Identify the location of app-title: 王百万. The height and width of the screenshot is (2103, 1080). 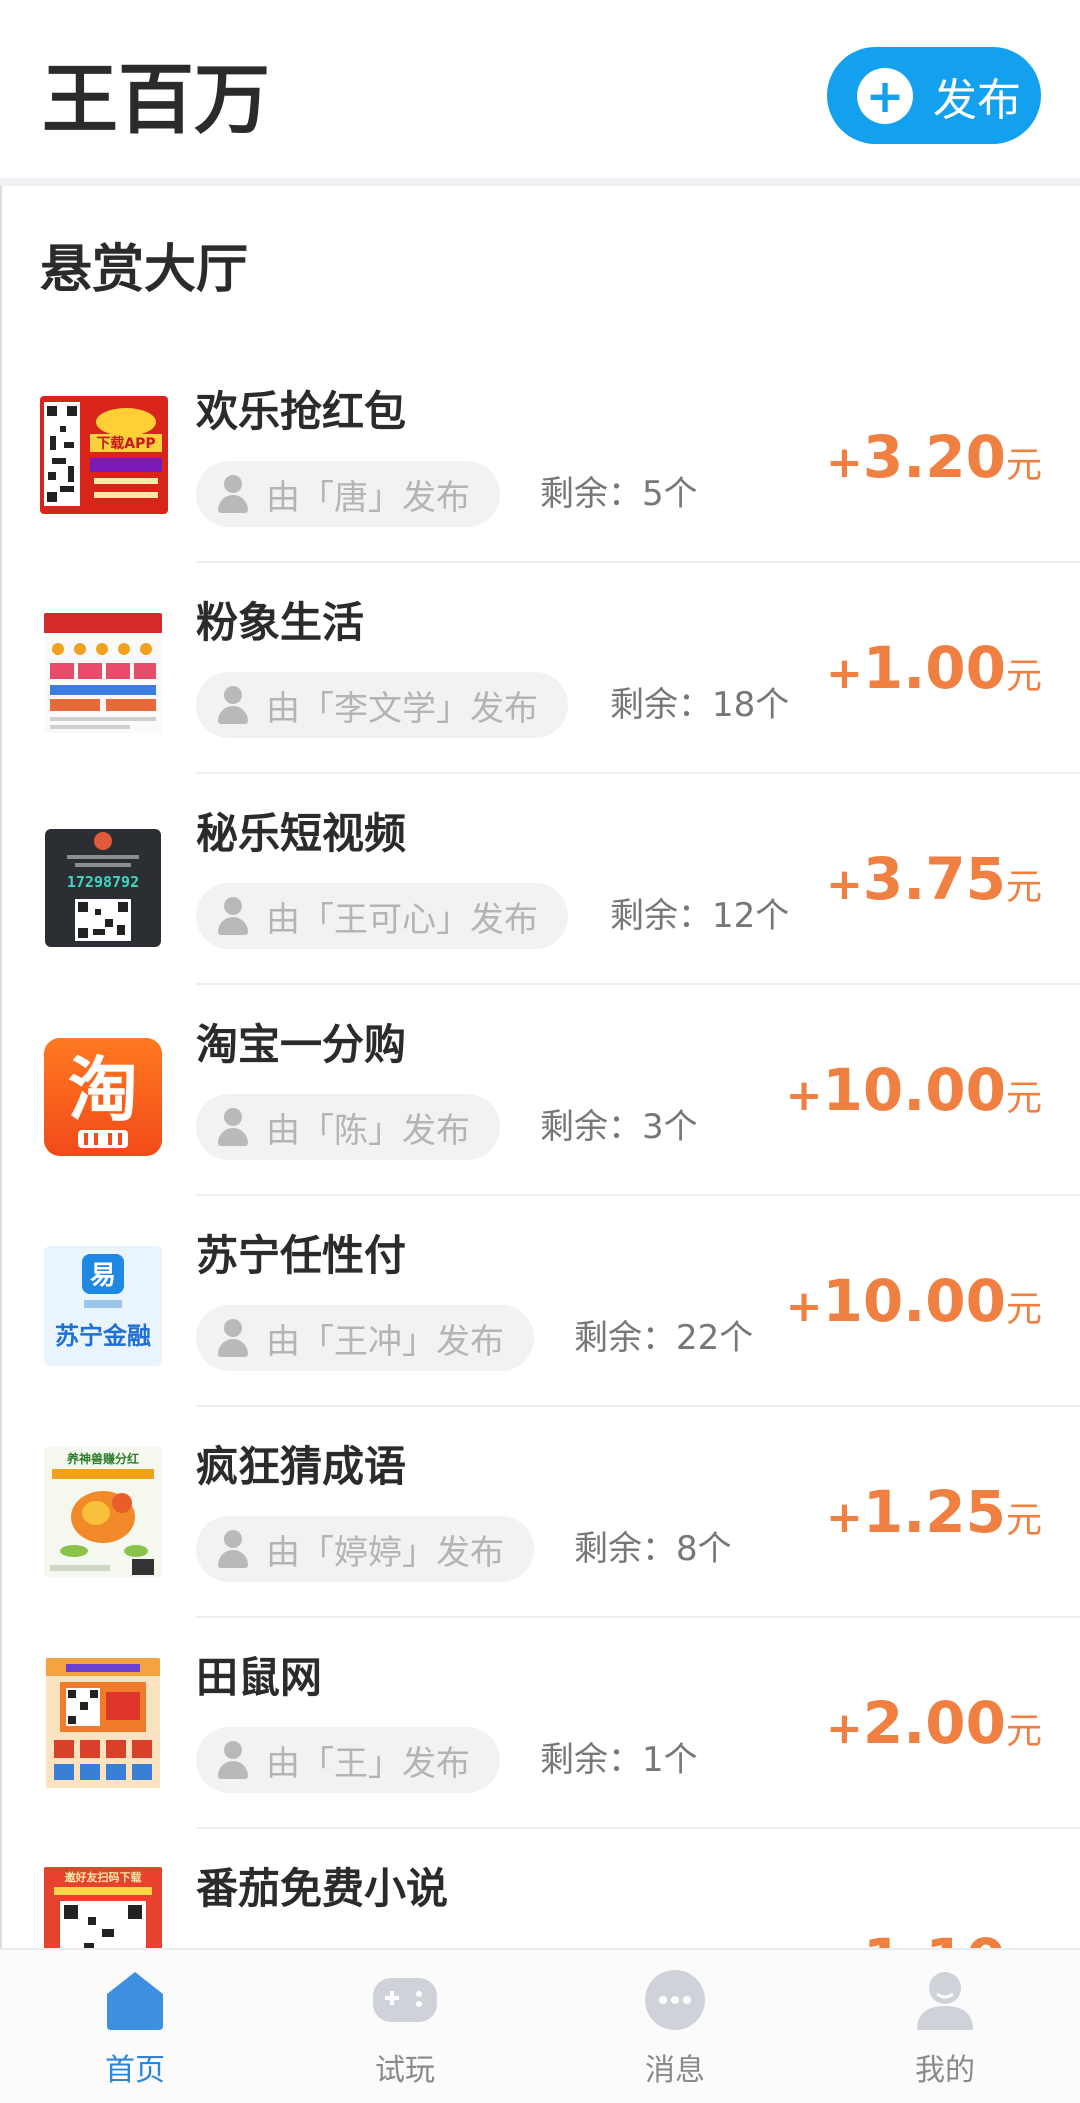
(156, 99).